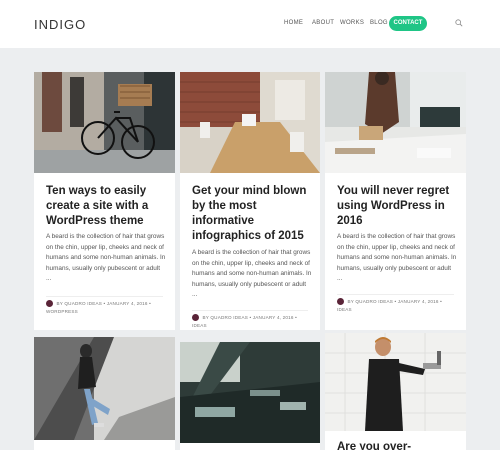 This screenshot has height=450, width=500. Describe the element at coordinates (60, 24) in the screenshot. I see `site-logo: INDIGO` at that location.